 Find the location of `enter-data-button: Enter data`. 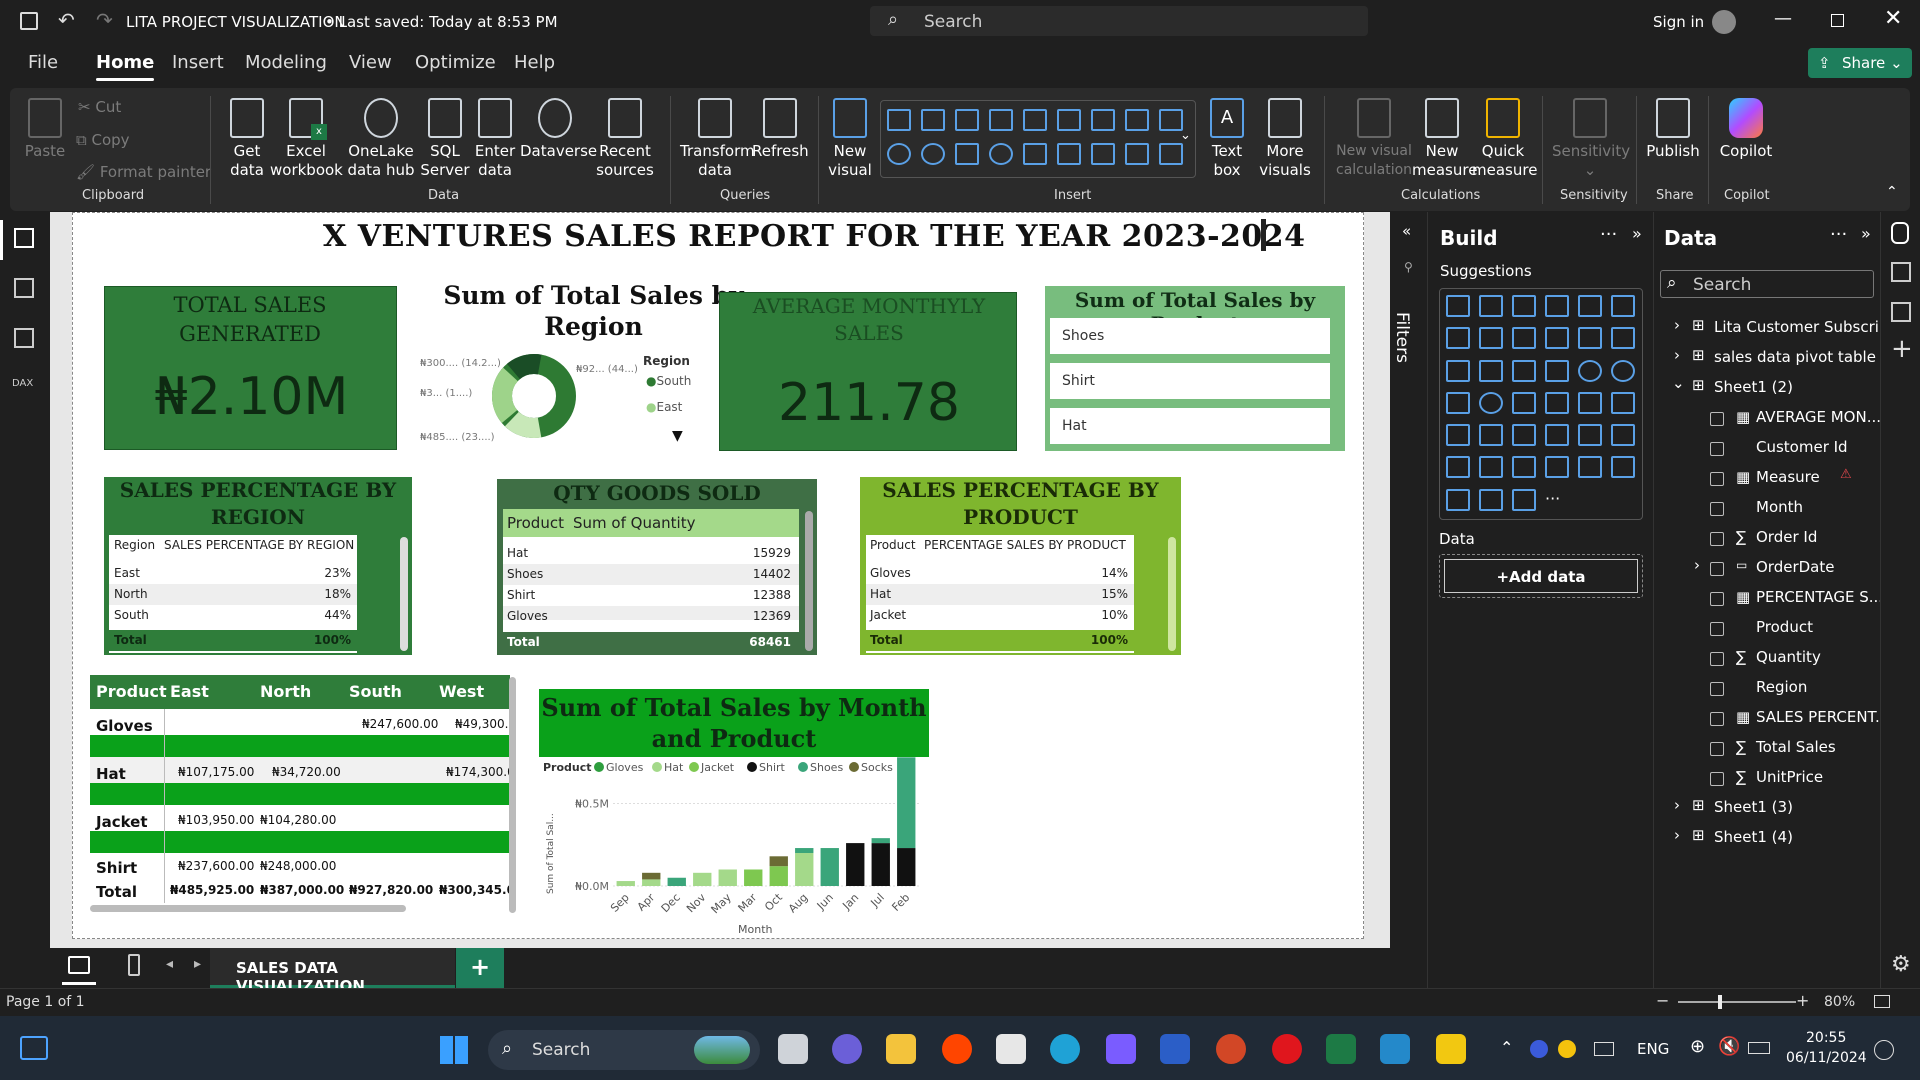

enter-data-button: Enter data is located at coordinates (495, 139).